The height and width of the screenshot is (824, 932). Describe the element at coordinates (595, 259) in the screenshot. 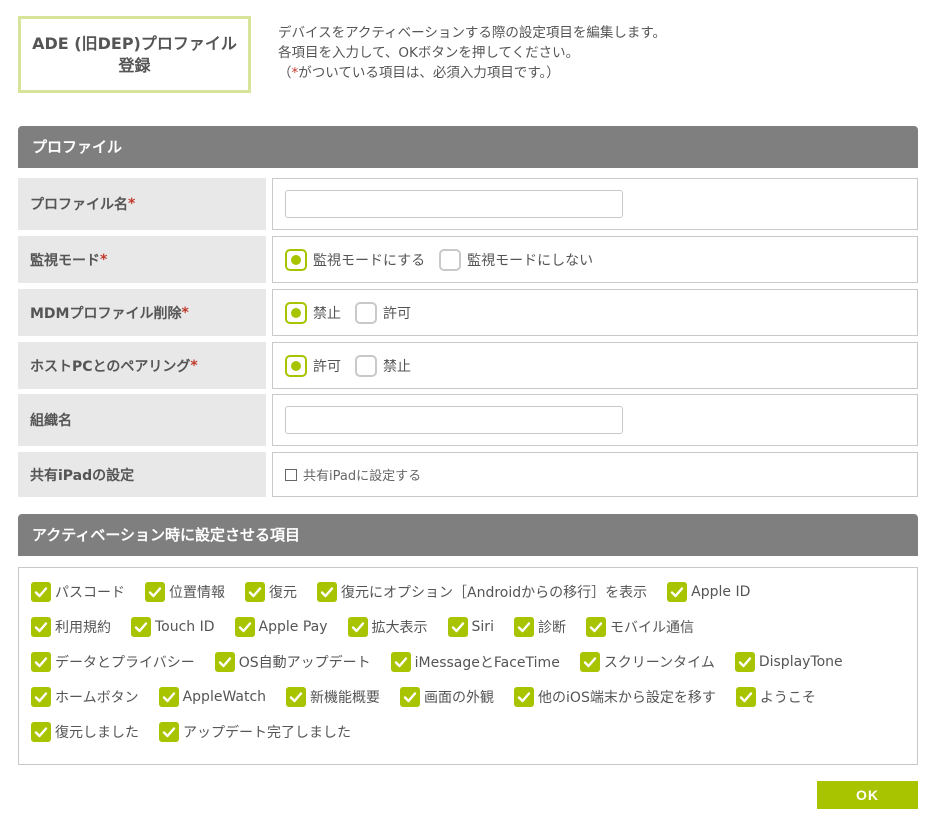

I see `supervision-cell: 監視モードにする 監視モードにしない` at that location.